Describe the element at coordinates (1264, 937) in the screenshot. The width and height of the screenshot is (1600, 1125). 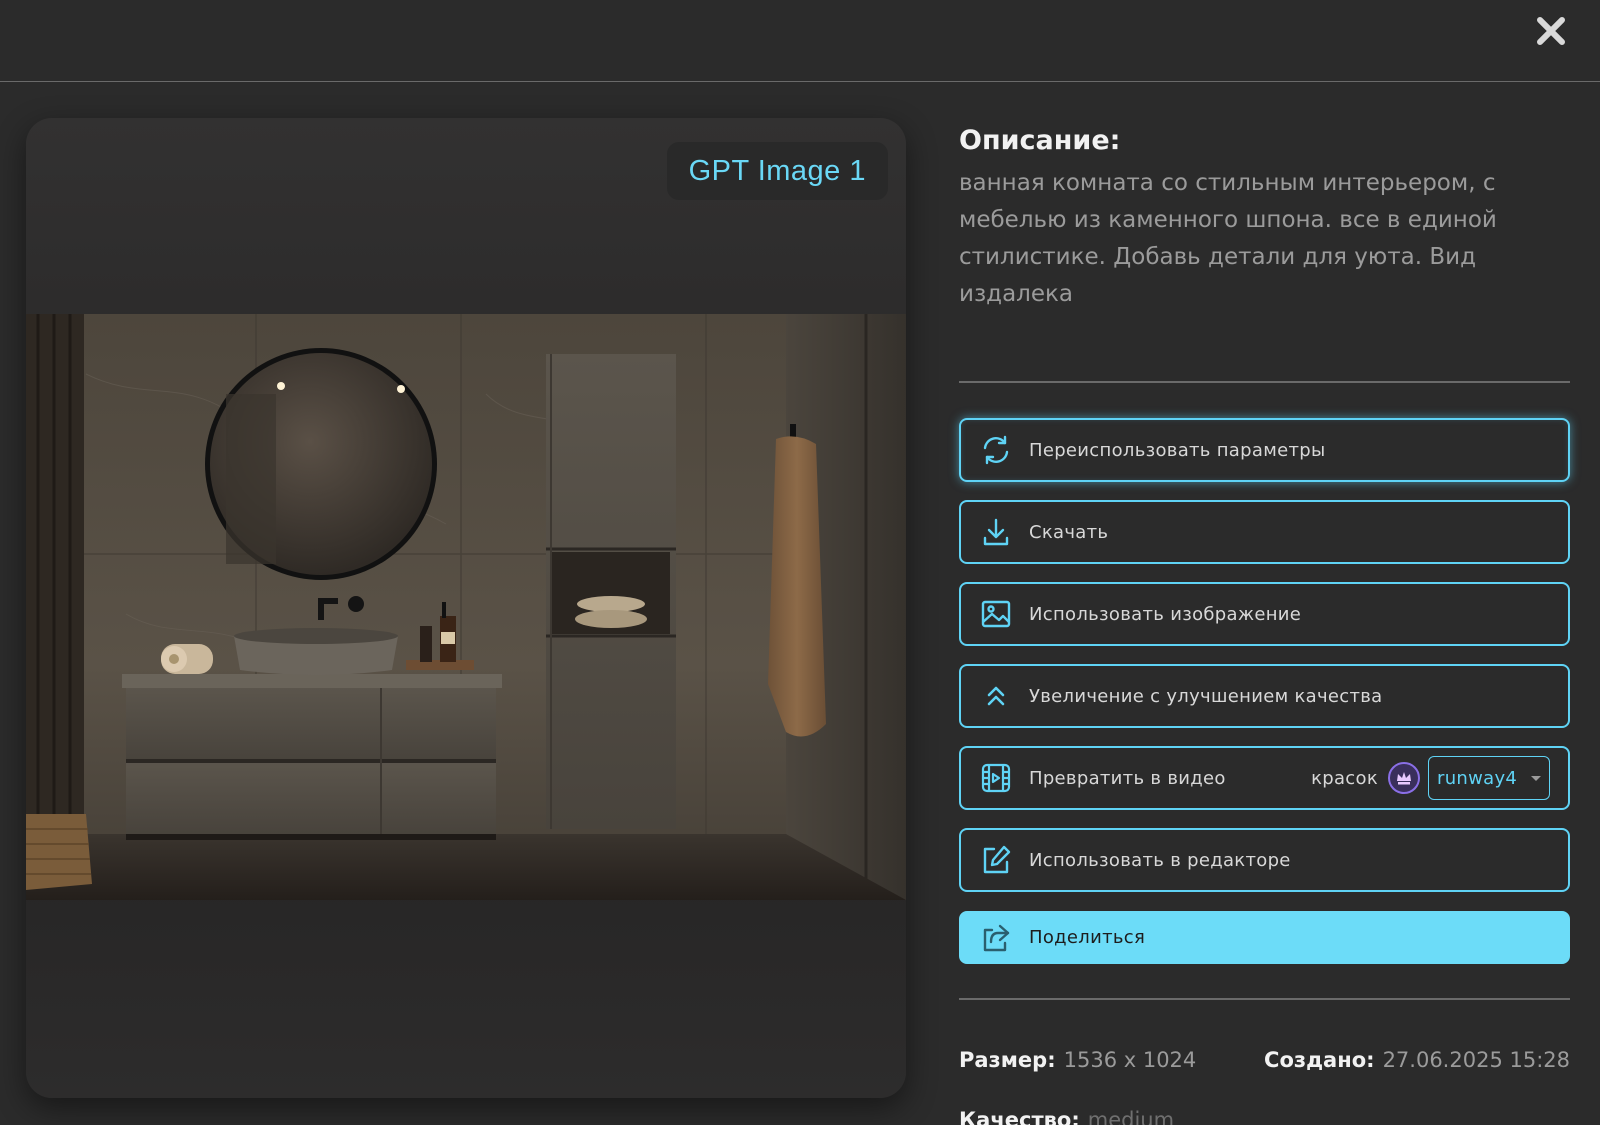
I see `share-button: Поделиться` at that location.